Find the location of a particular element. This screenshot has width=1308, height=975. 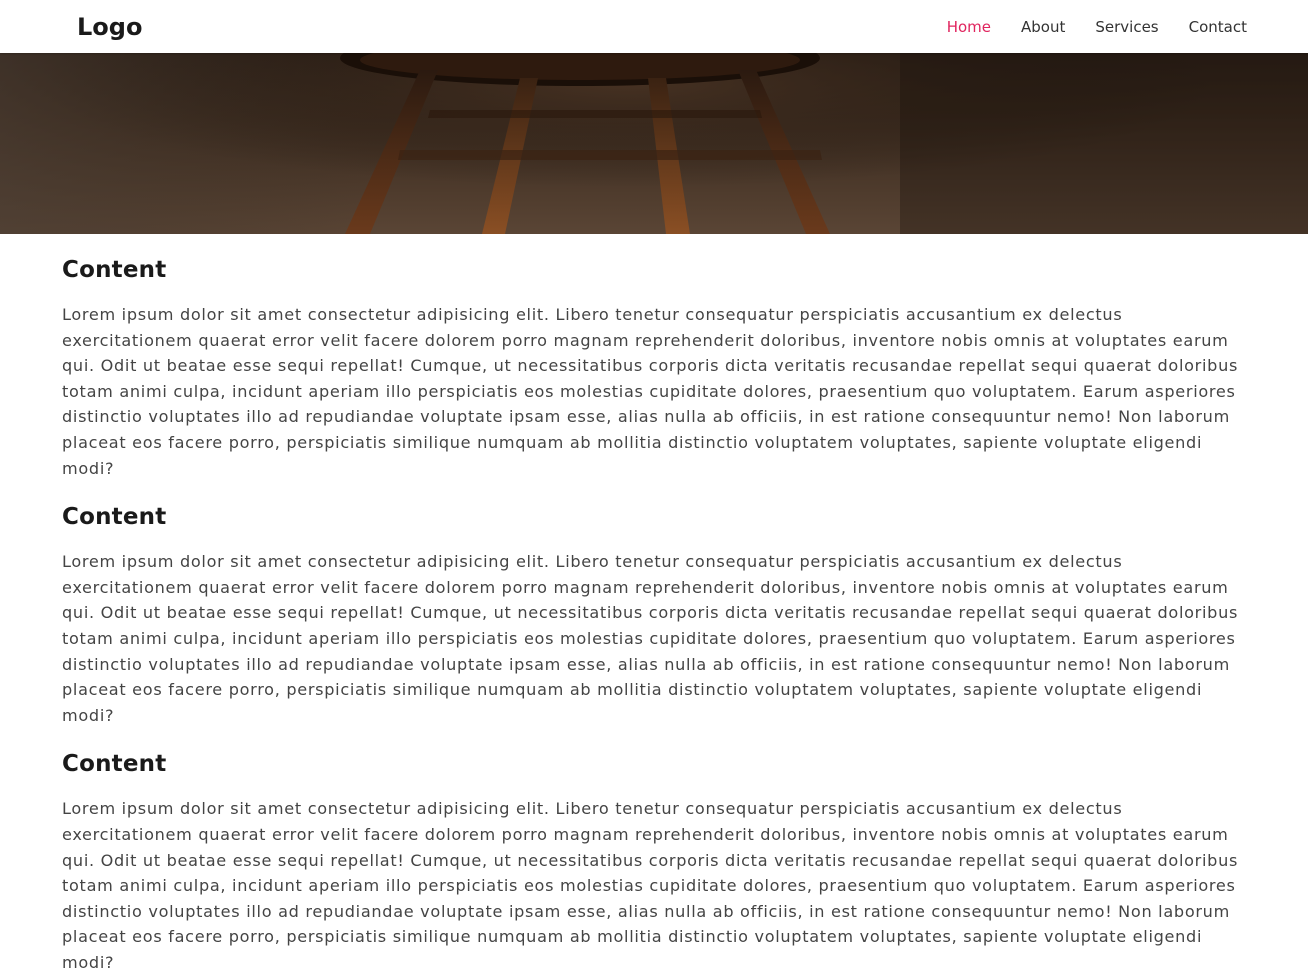

nav-link-about: About is located at coordinates (1043, 27).